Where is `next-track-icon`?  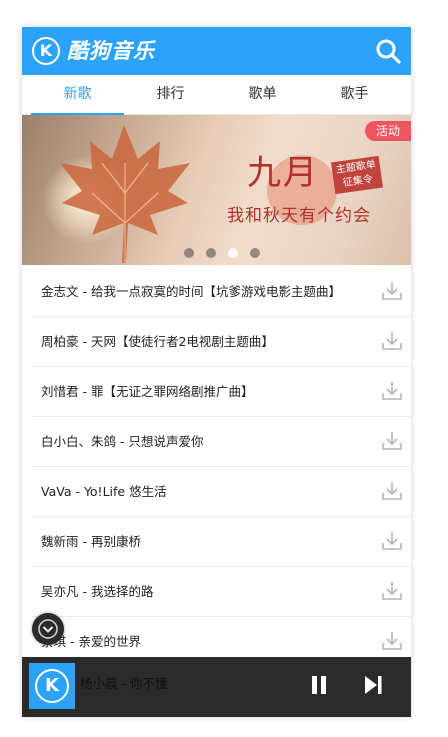 next-track-icon is located at coordinates (373, 685).